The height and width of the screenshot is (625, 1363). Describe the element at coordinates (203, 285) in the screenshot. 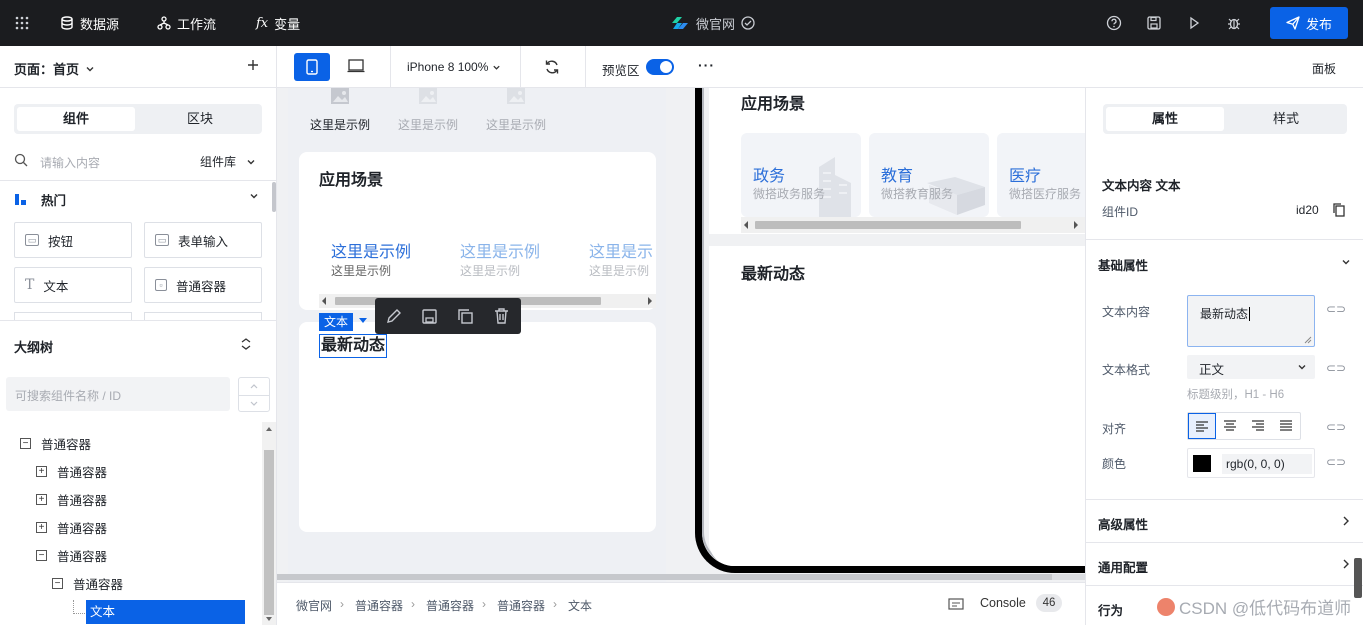

I see `component-container: ▫ 普通容器` at that location.